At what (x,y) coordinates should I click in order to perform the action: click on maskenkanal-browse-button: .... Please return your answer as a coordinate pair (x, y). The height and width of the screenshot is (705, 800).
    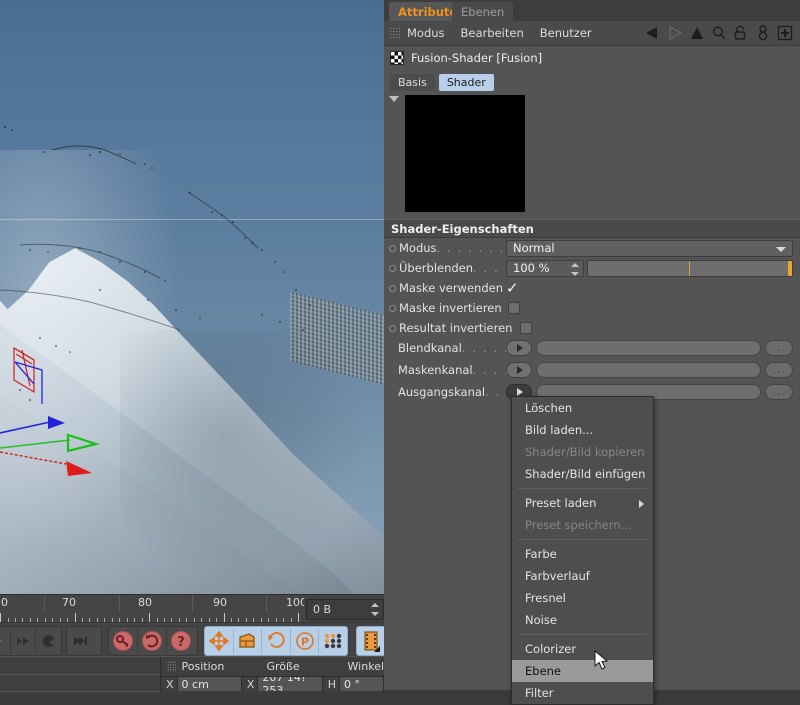
    Looking at the image, I should click on (779, 370).